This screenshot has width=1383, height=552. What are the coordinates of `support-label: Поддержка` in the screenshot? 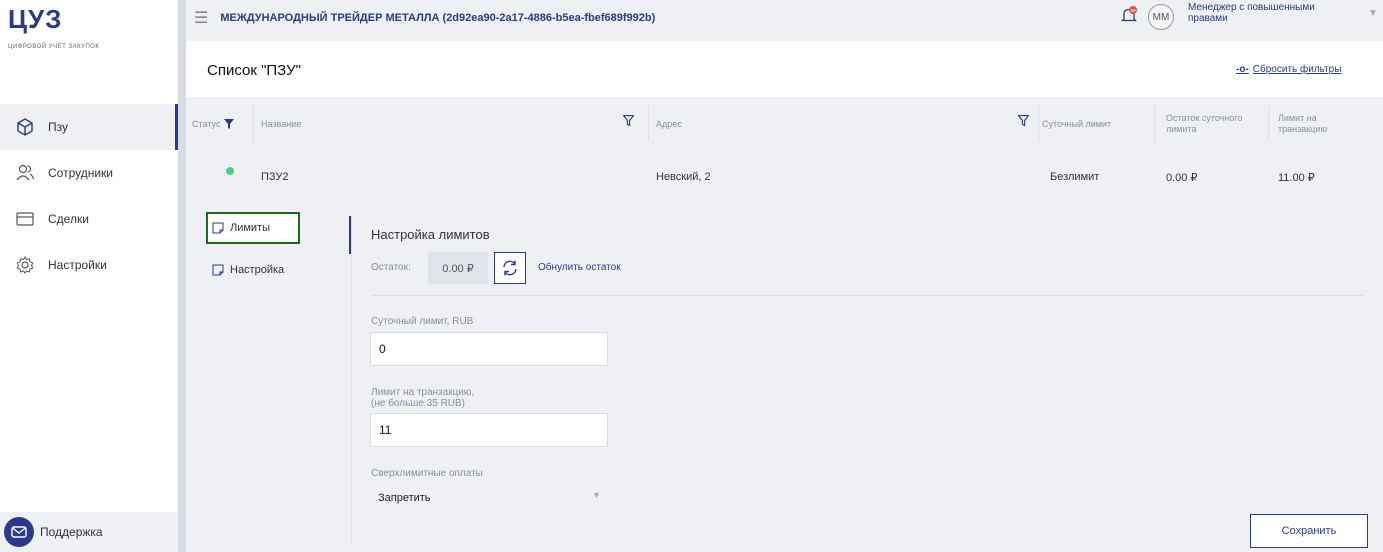 It's located at (71, 532).